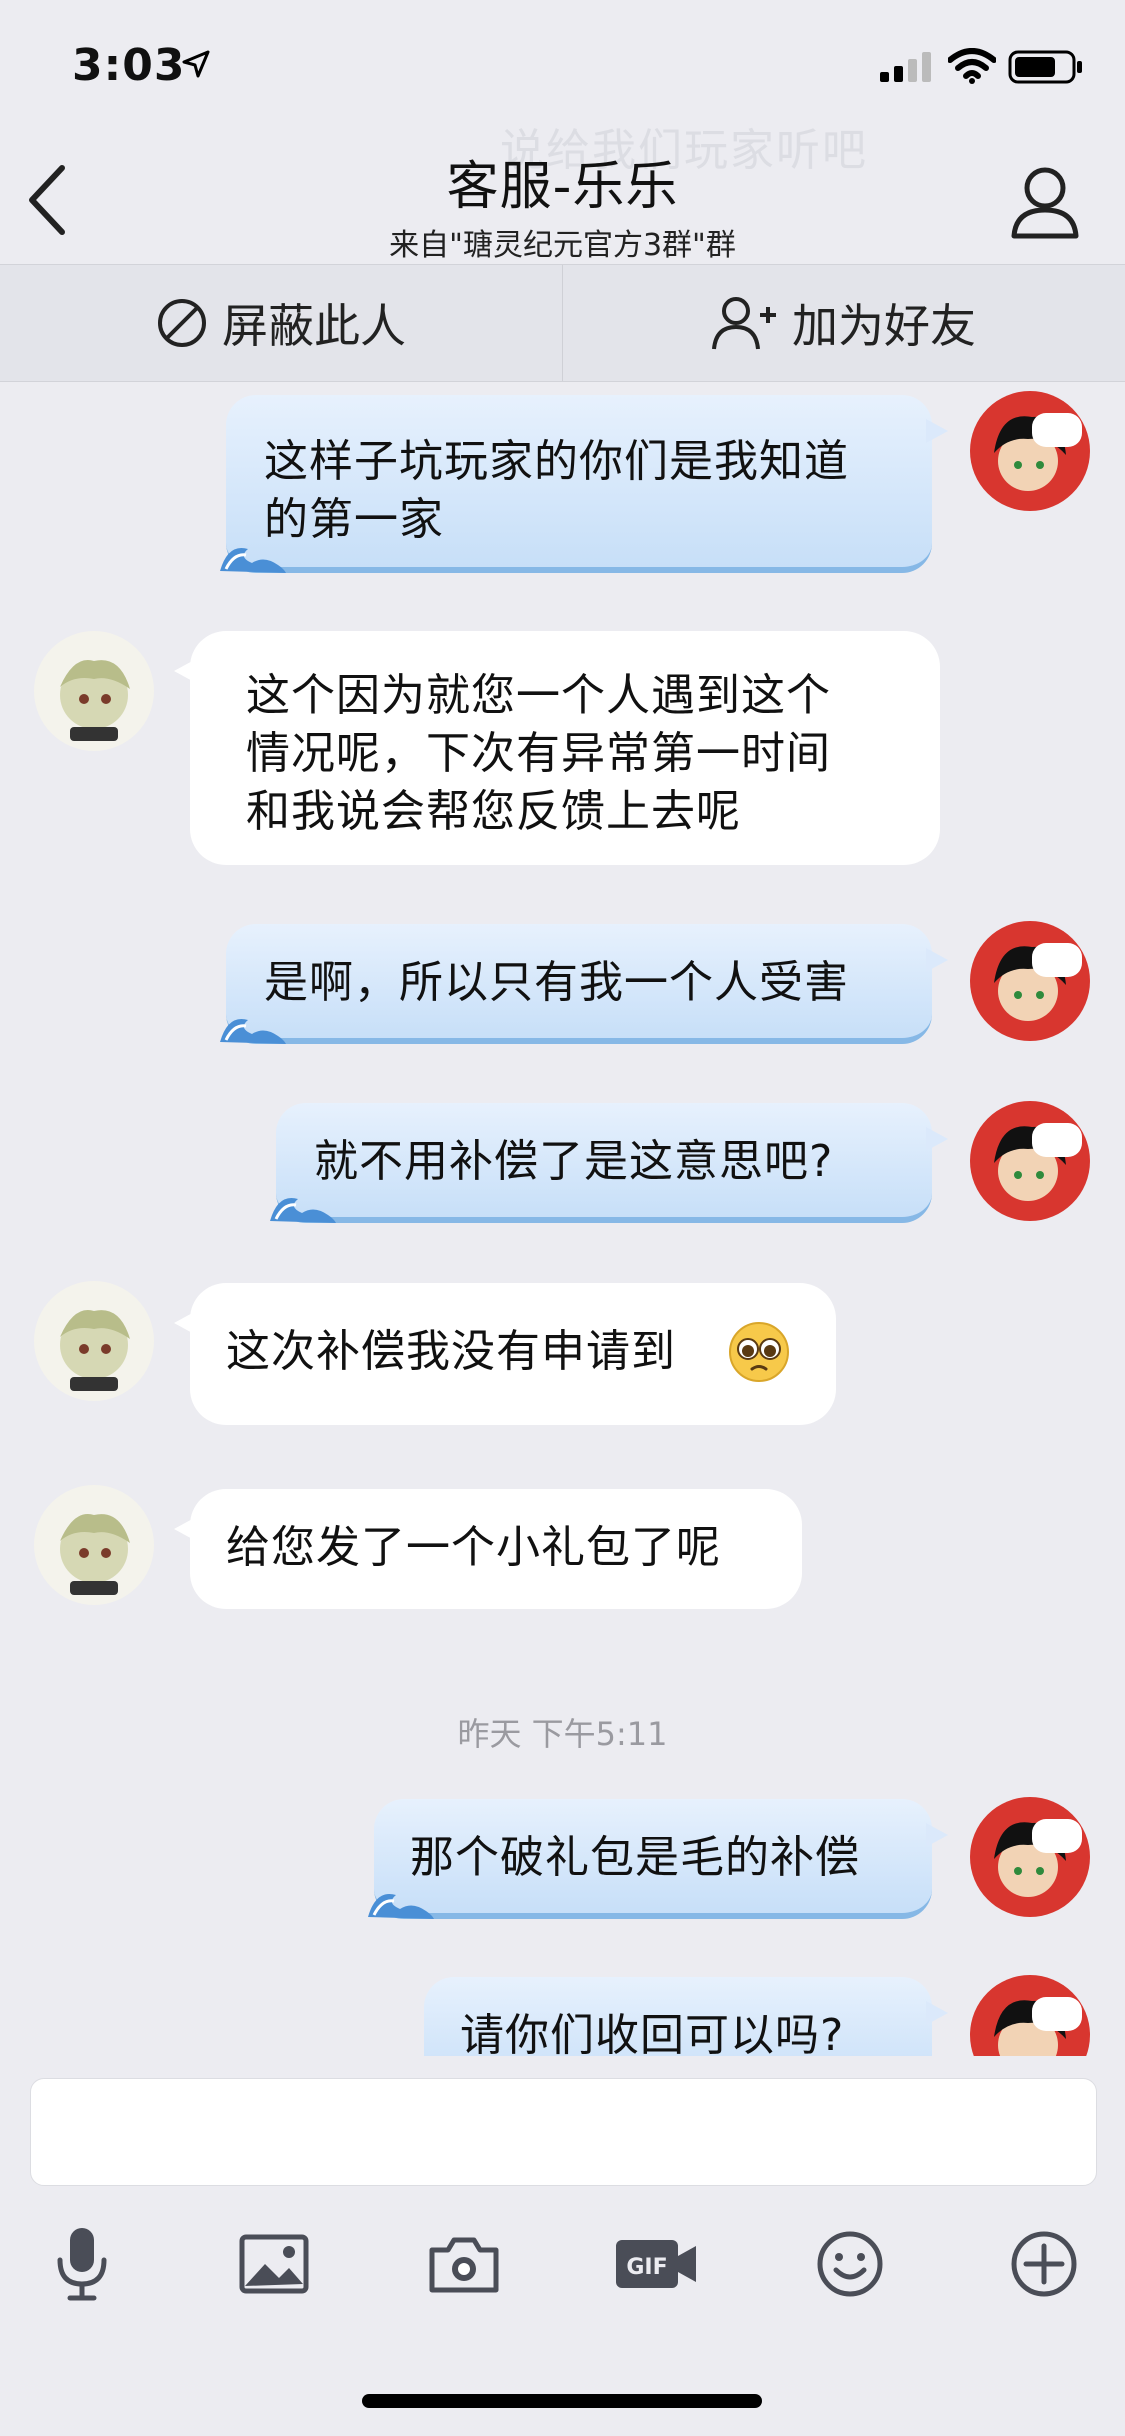  I want to click on action-bar: 屏蔽此人 加为好友, so click(562, 323).